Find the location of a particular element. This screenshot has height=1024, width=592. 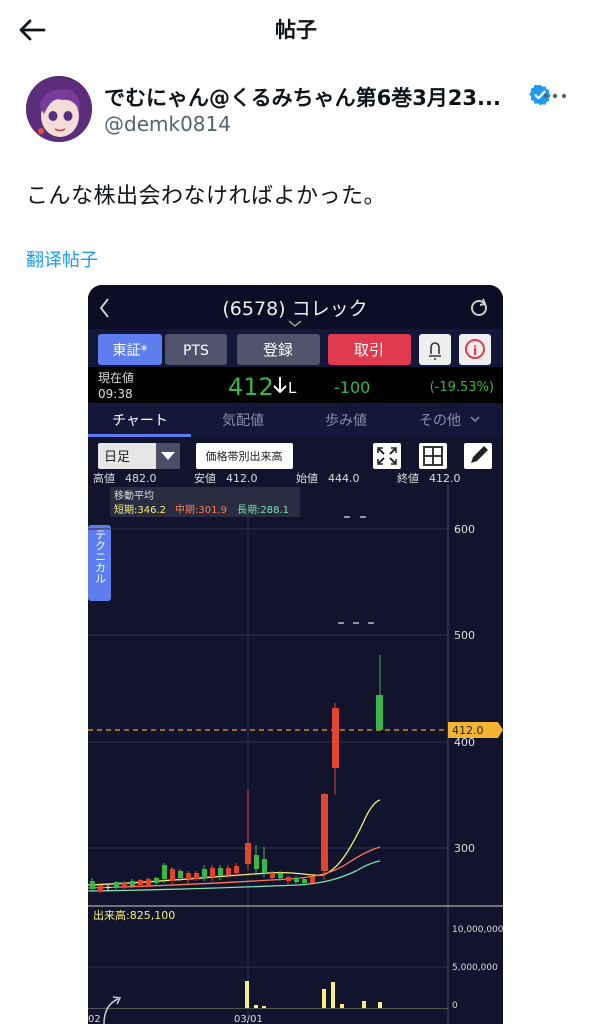

user-handle: @demk0814 is located at coordinates (167, 124).